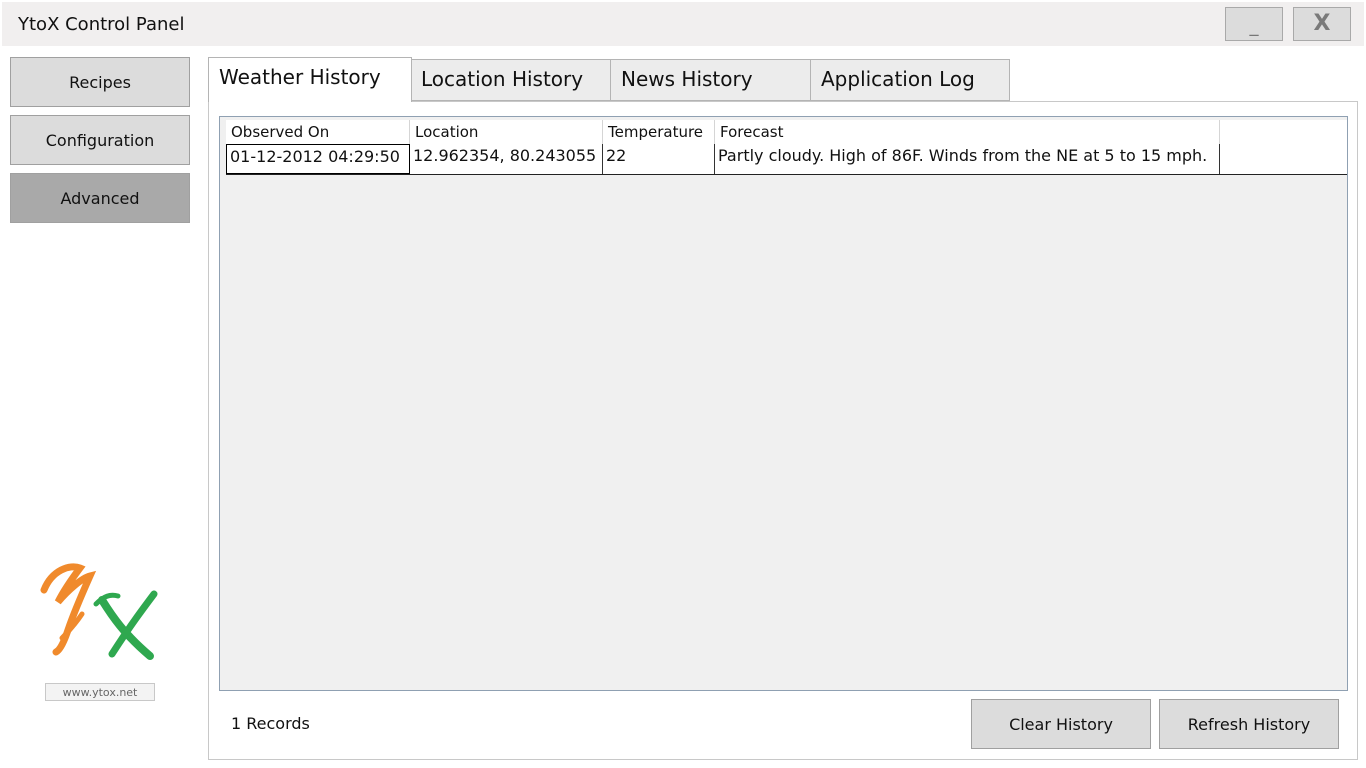 The image size is (1366, 768). What do you see at coordinates (659, 132) in the screenshot?
I see `column-header-temperature: Temperature` at bounding box center [659, 132].